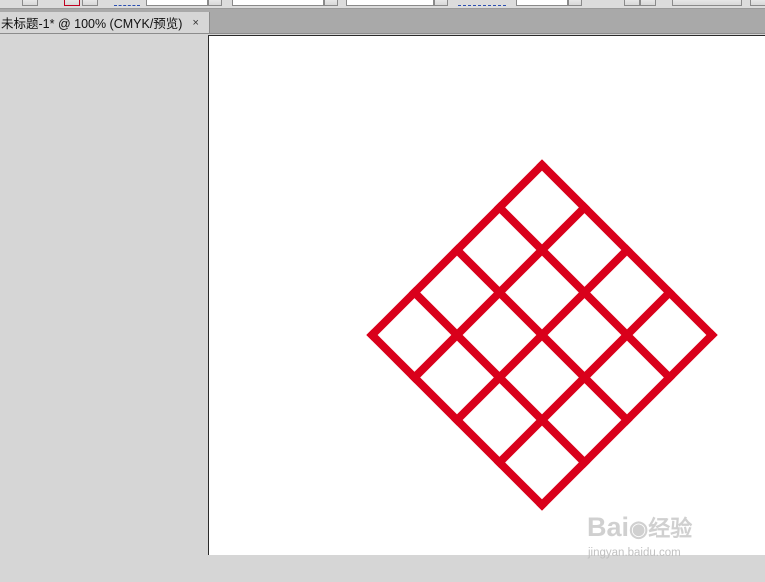 Image resolution: width=765 pixels, height=582 pixels. I want to click on variable-width-dropdown, so click(331, 3).